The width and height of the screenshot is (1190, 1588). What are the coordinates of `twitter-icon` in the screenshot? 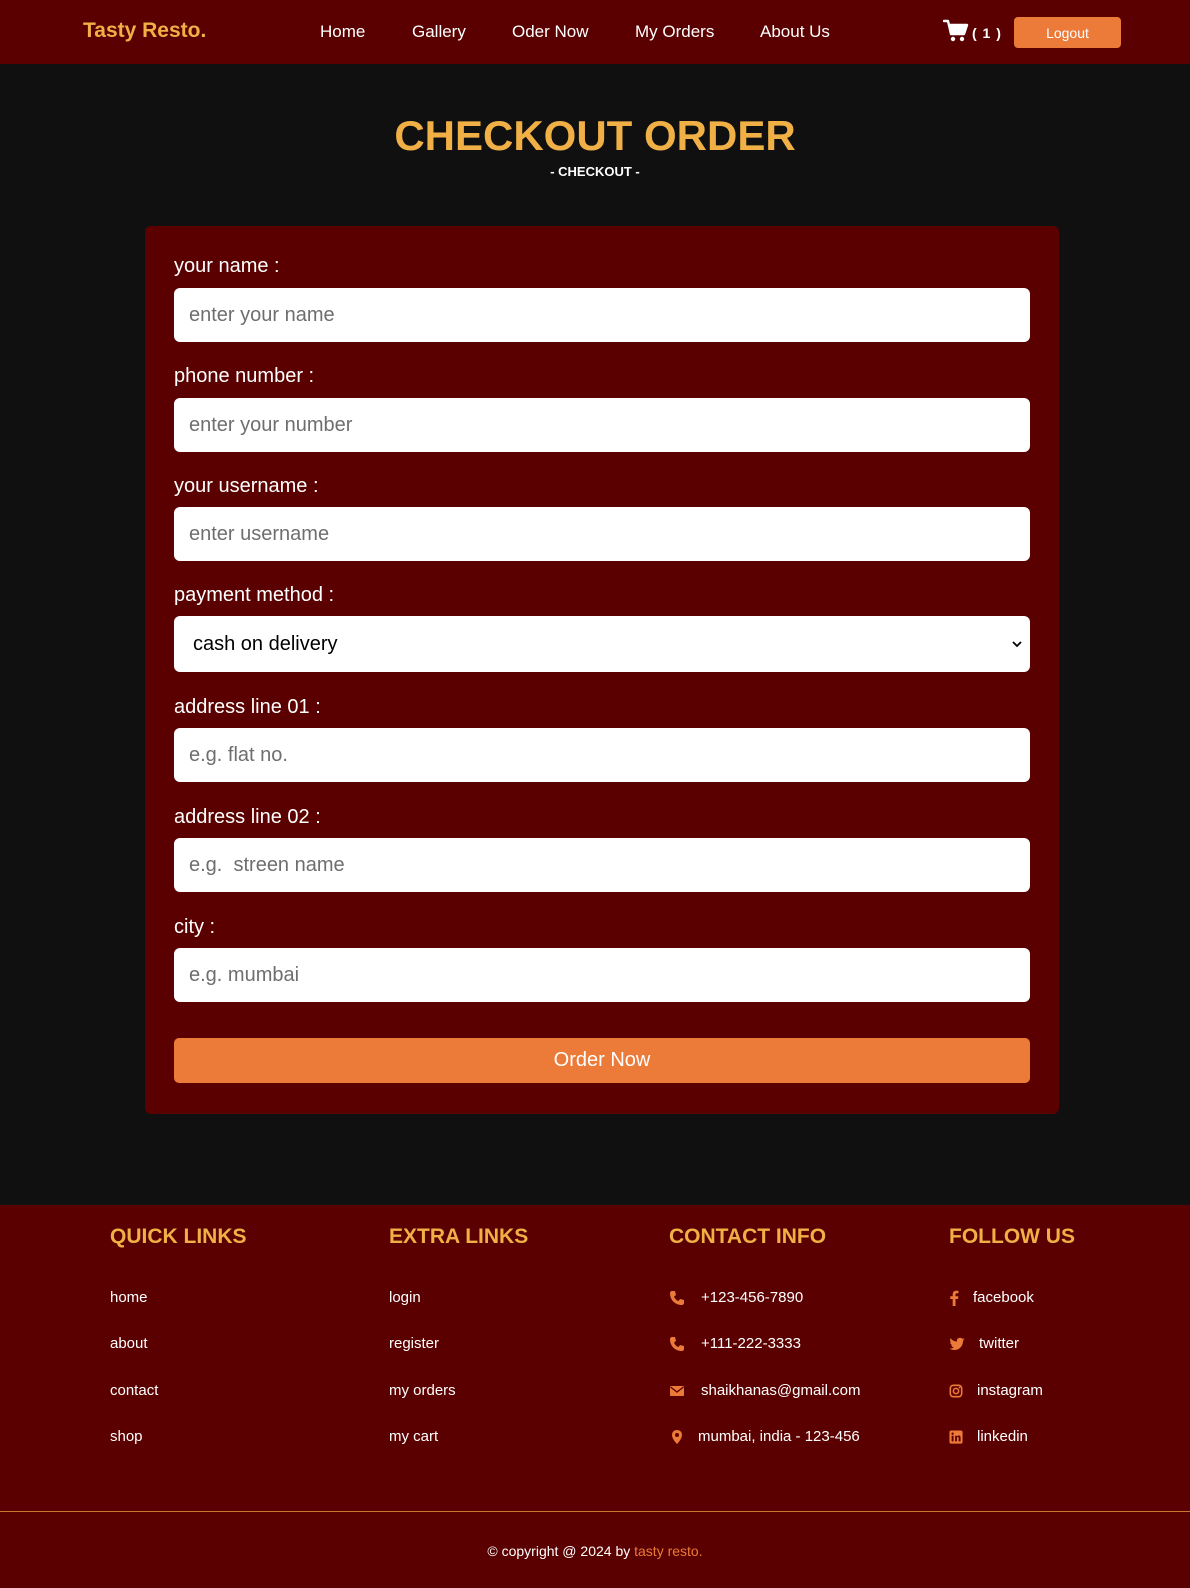 It's located at (957, 1344).